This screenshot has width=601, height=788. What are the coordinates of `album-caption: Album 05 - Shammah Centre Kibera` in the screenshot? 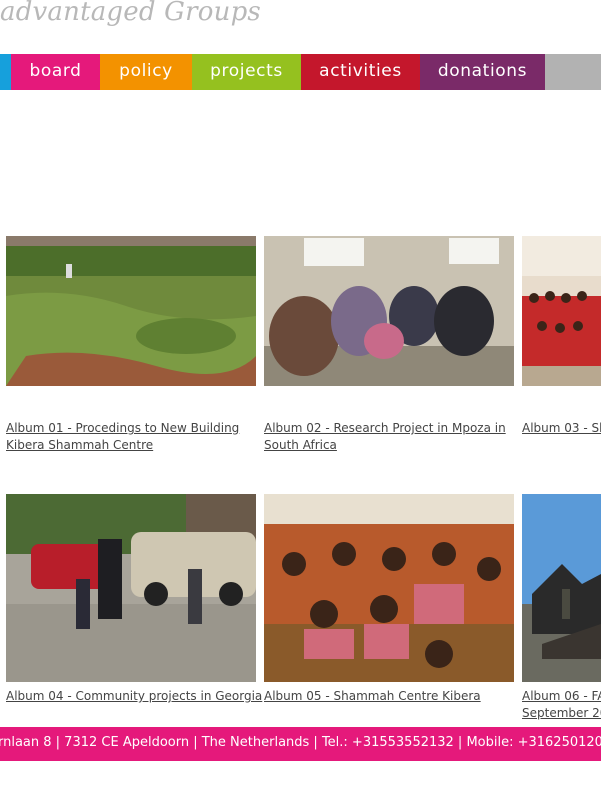 It's located at (372, 696).